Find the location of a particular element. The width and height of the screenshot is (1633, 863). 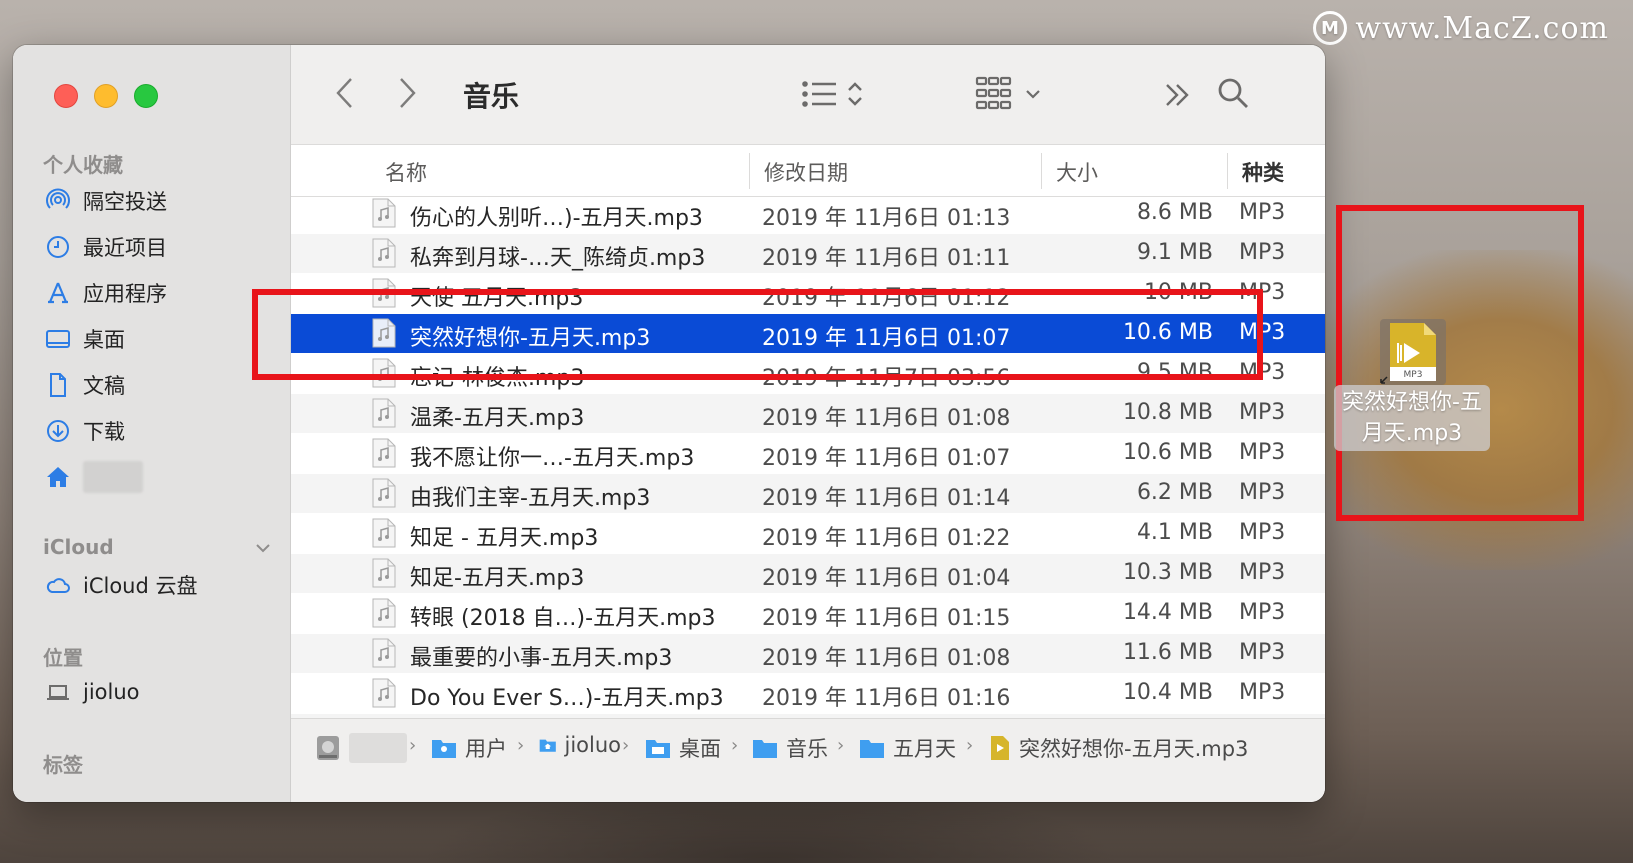

sidebar-item-label: 文稿 is located at coordinates (104, 386).